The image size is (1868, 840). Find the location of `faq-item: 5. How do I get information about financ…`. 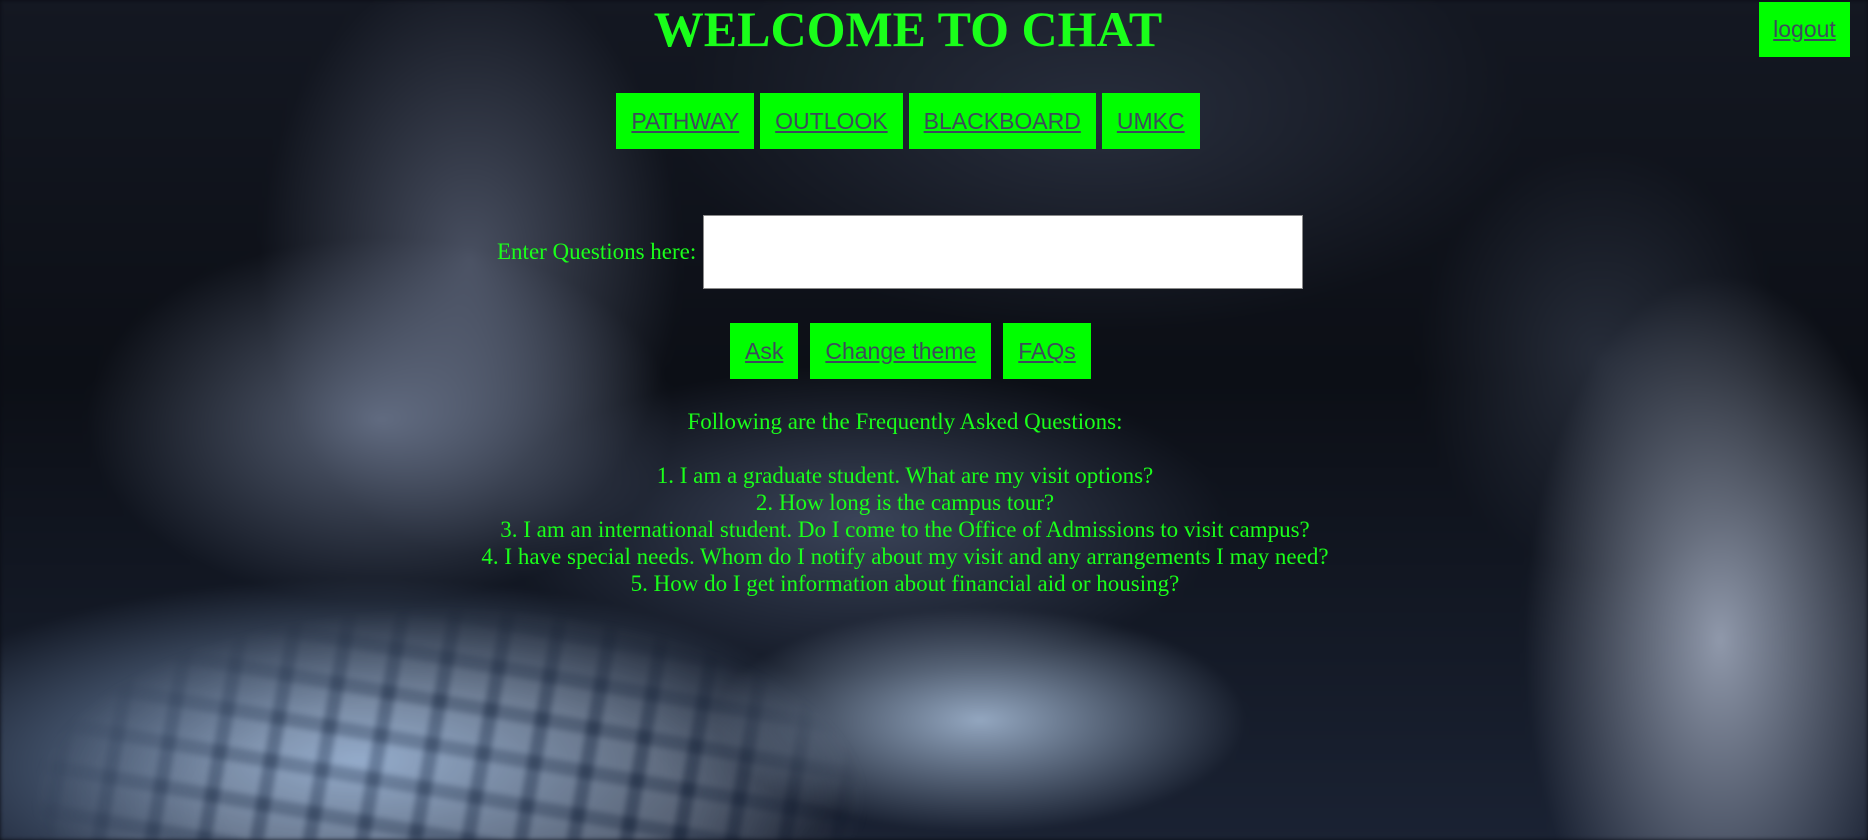

faq-item: 5. How do I get information about financ… is located at coordinates (905, 583).